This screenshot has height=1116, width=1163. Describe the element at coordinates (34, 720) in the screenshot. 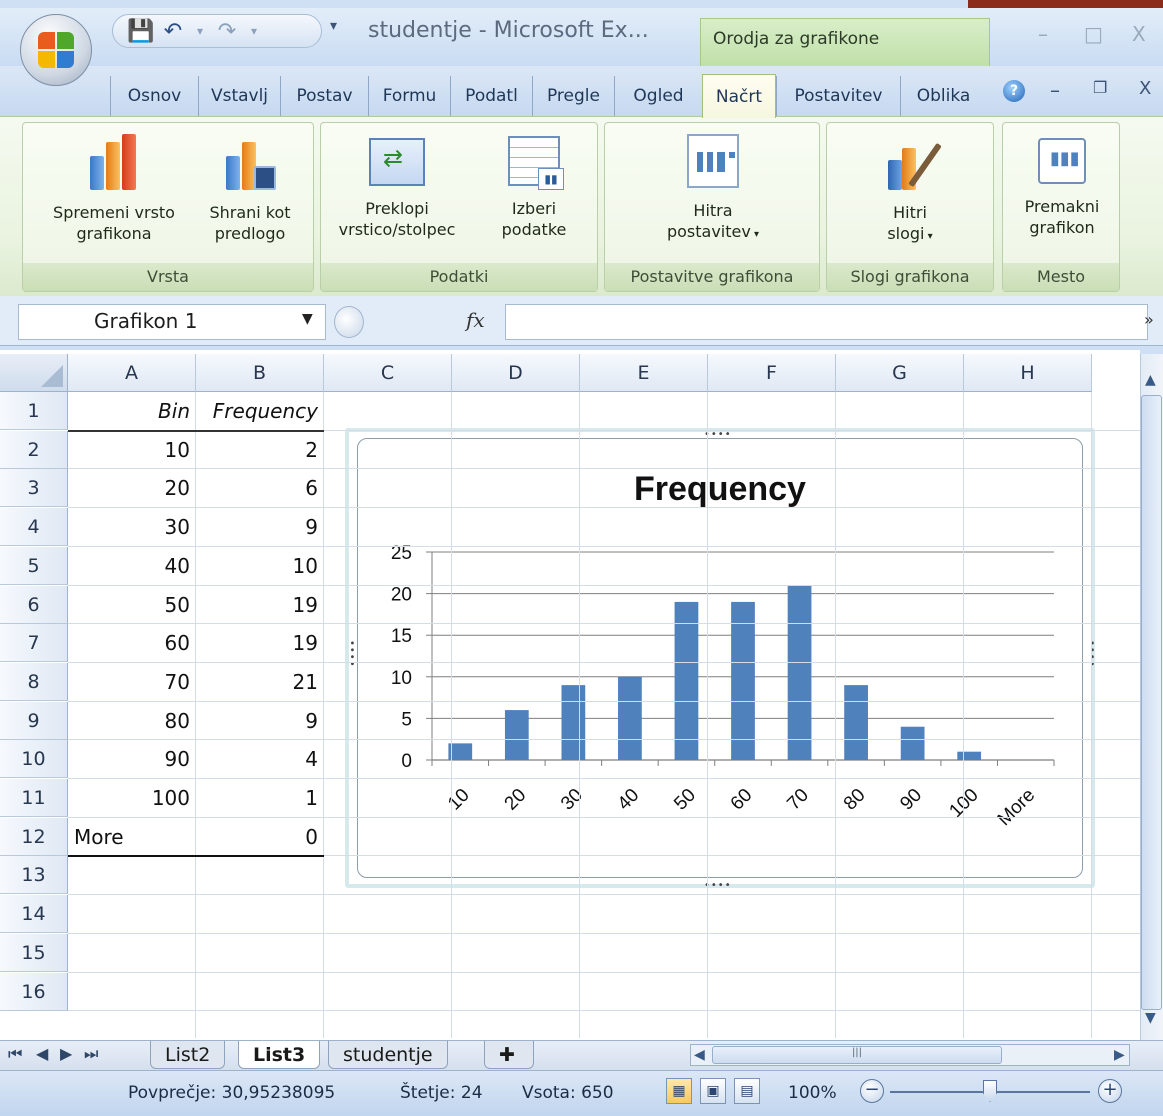

I see `row-header-9: 9` at that location.